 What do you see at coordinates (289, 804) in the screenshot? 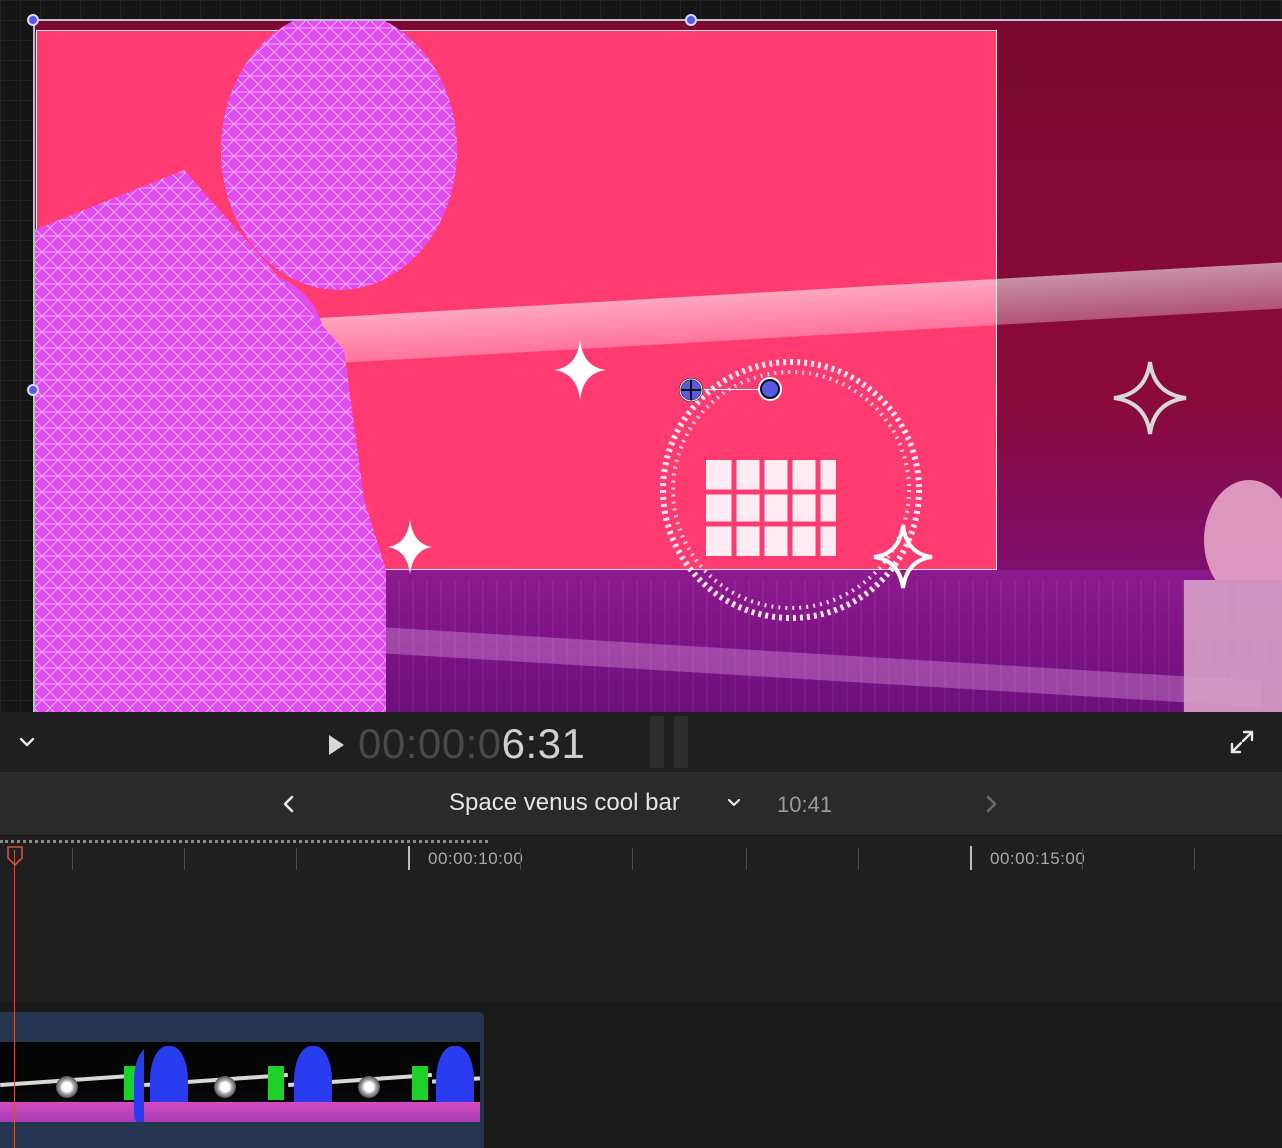
I see `chevron-left-icon` at bounding box center [289, 804].